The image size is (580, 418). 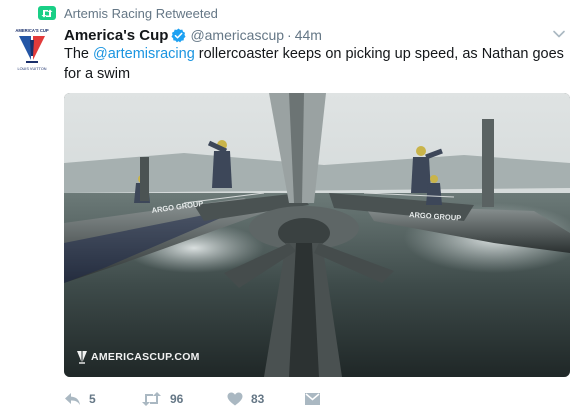 I want to click on retweet-context: Artemis Racing Retweeted, so click(x=128, y=13).